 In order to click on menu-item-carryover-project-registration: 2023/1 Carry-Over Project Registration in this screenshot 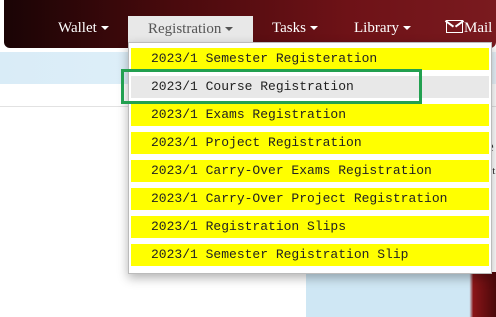, I will do `click(310, 199)`.